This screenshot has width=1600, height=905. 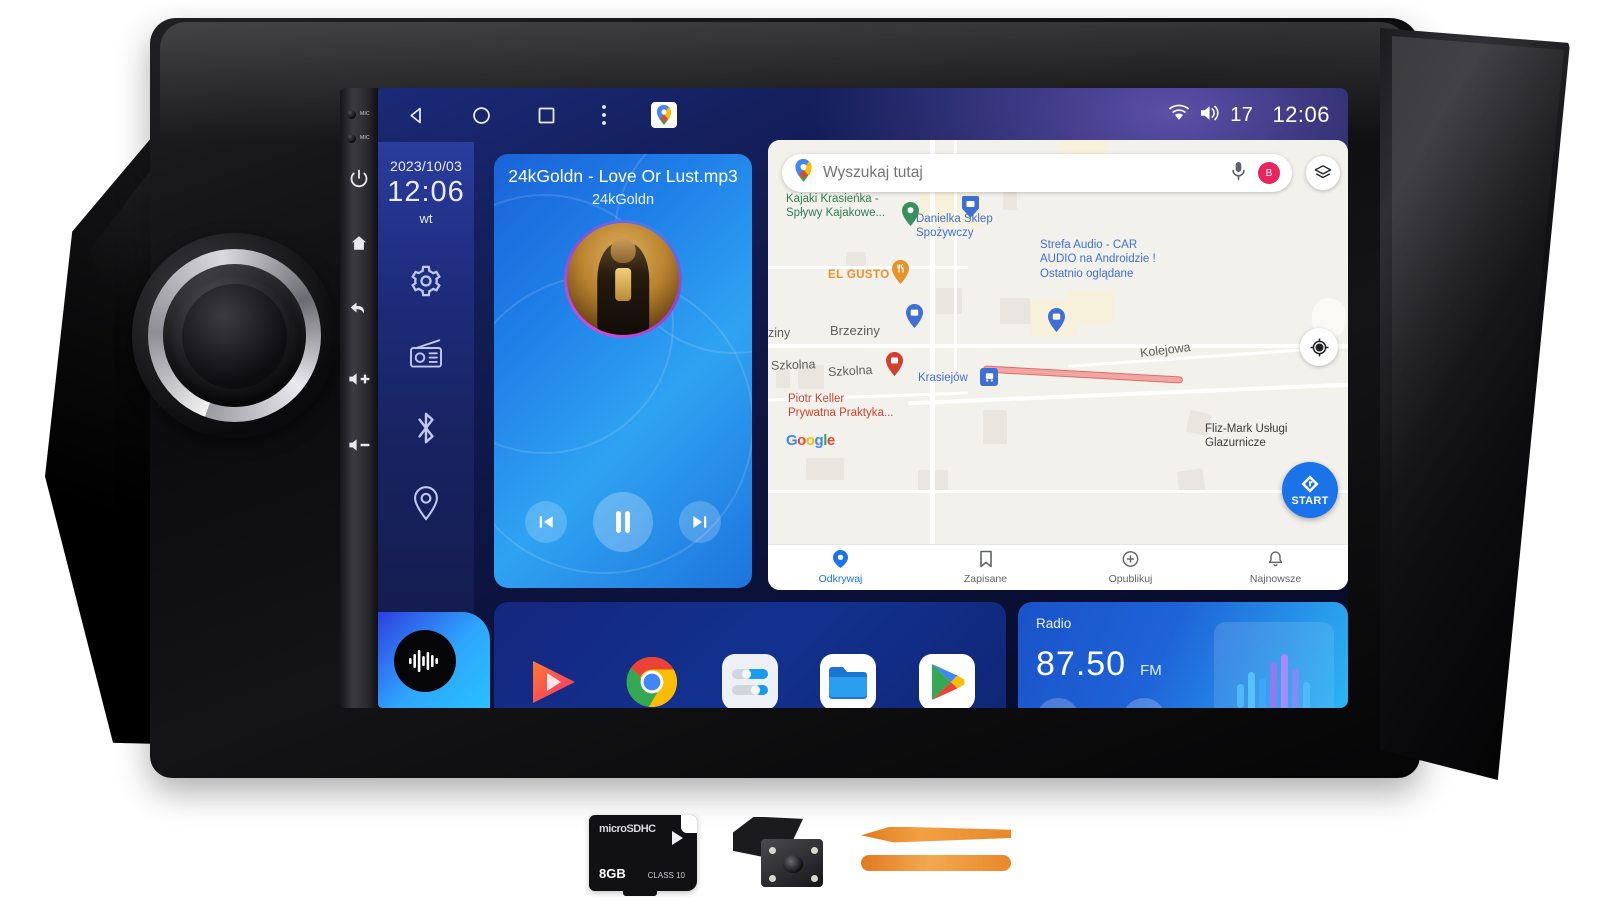 What do you see at coordinates (985, 579) in the screenshot?
I see `map-nav-zapisane-label: Zapisane` at bounding box center [985, 579].